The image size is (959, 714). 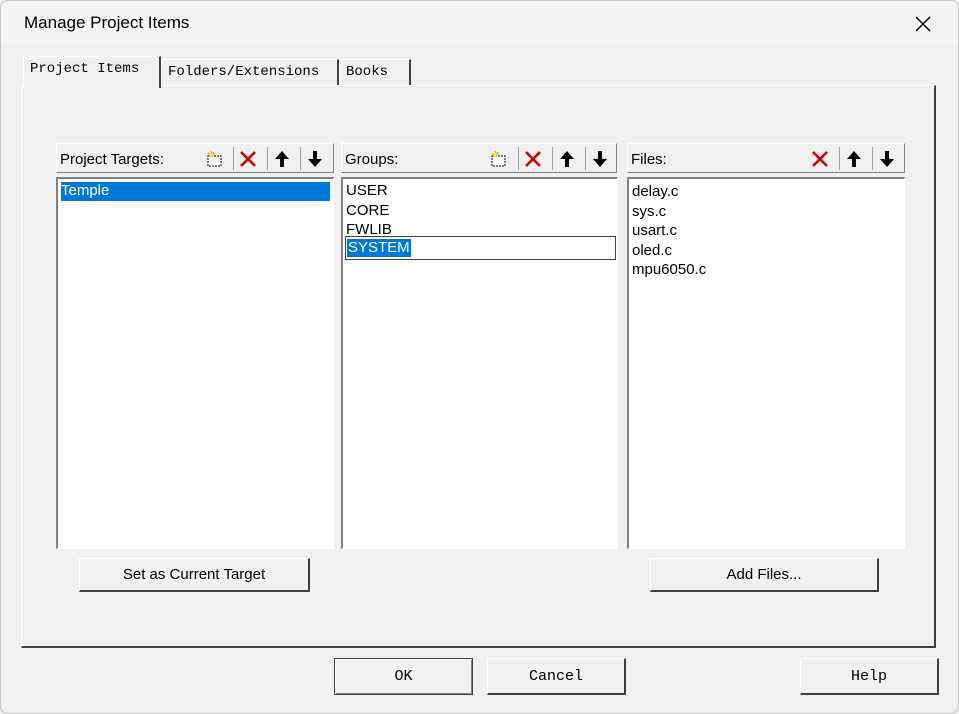 I want to click on group-rename-text: SYSTEM, so click(x=379, y=248).